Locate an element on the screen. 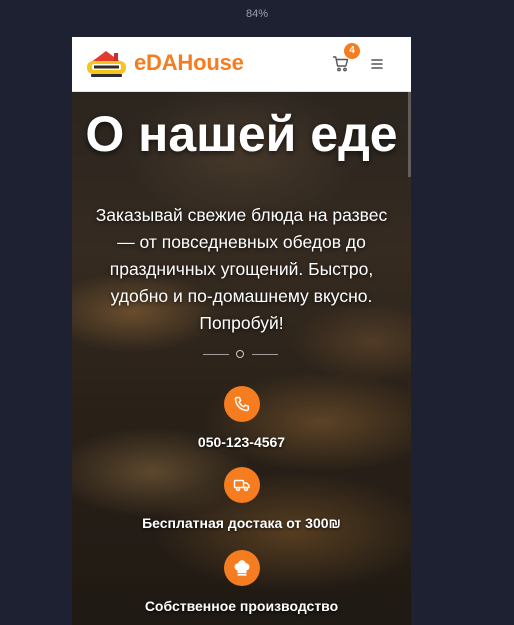 The image size is (514, 625). feature-phone: 050-123-4567 is located at coordinates (241, 418).